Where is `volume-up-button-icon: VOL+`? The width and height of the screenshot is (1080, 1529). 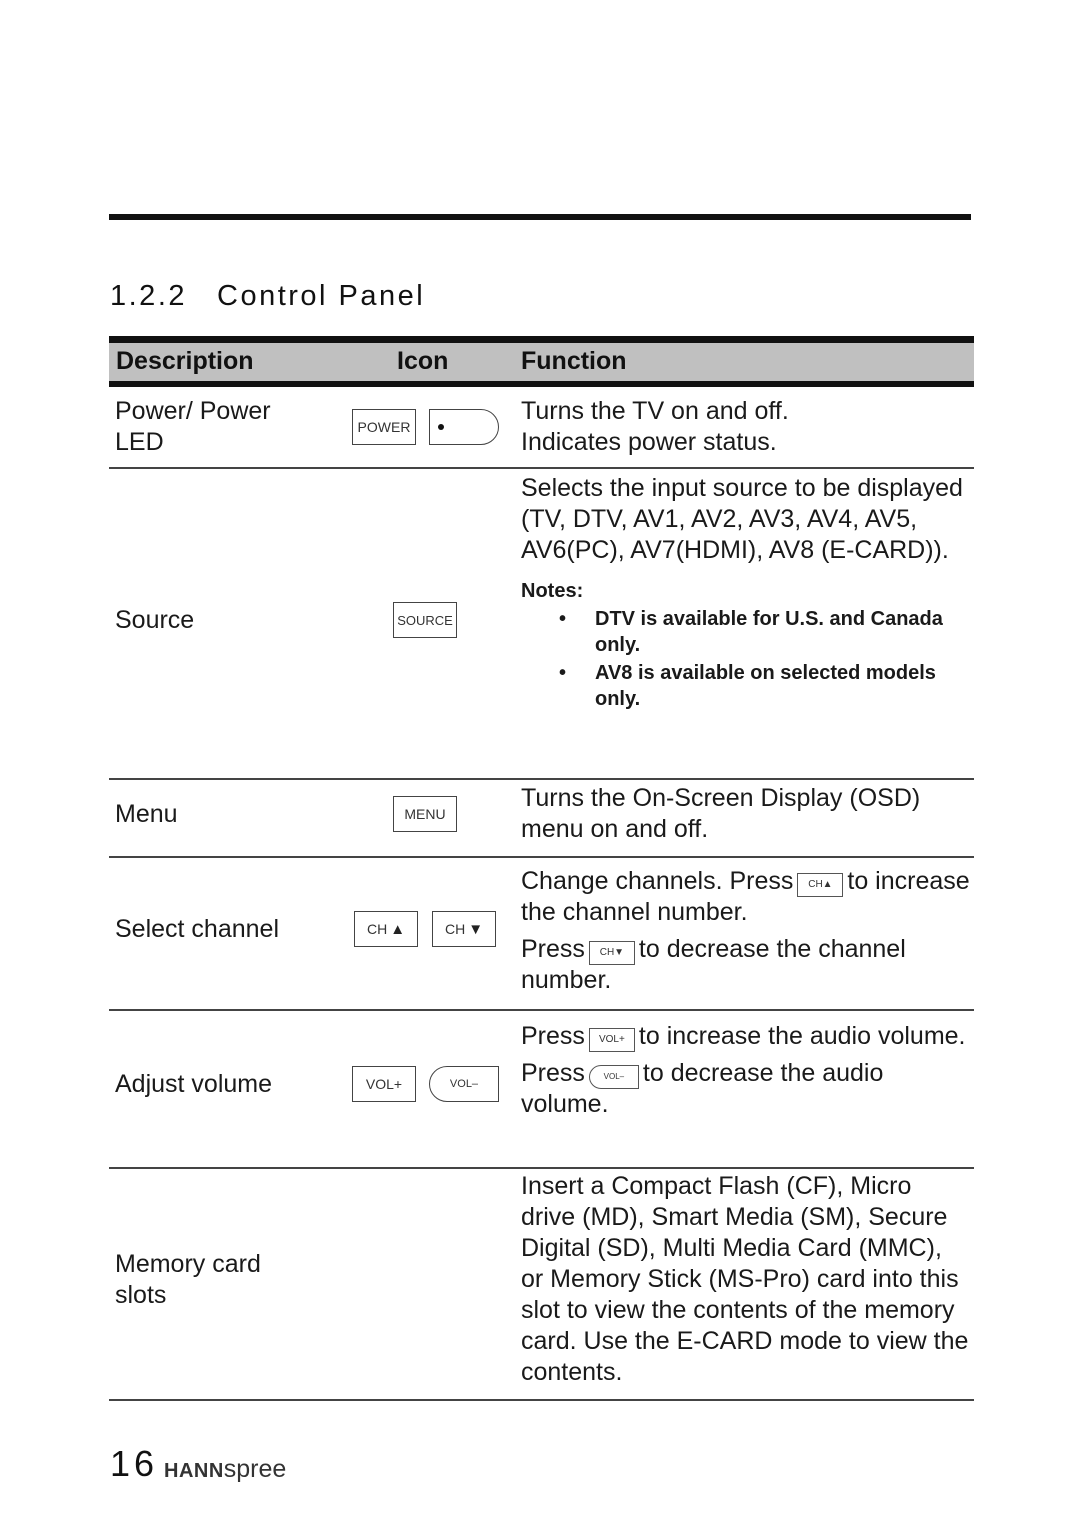 volume-up-button-icon: VOL+ is located at coordinates (384, 1084).